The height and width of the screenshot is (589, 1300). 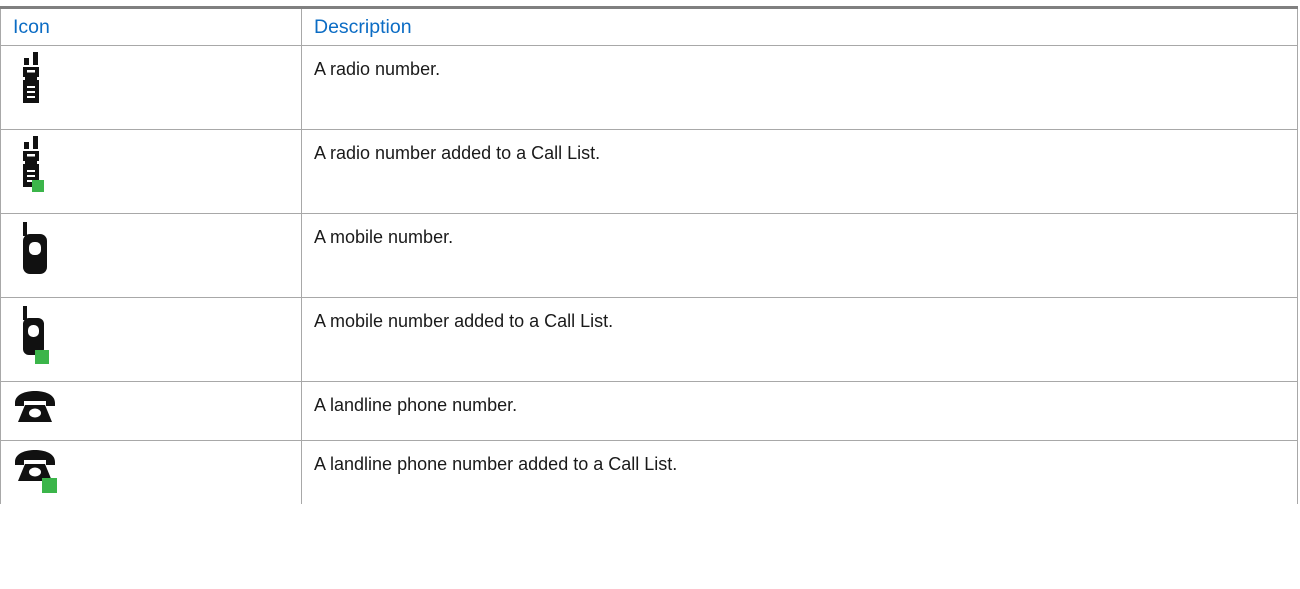 I want to click on description-text: A radio number added to a Call List., so click(x=457, y=153).